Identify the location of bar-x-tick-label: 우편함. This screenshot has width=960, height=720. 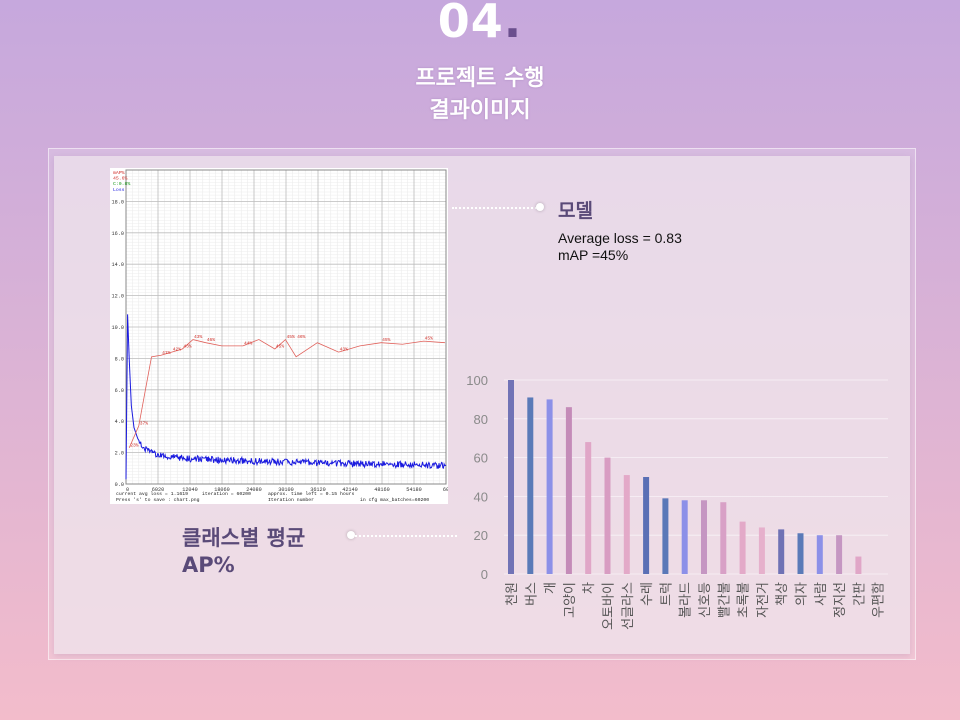
(879, 600).